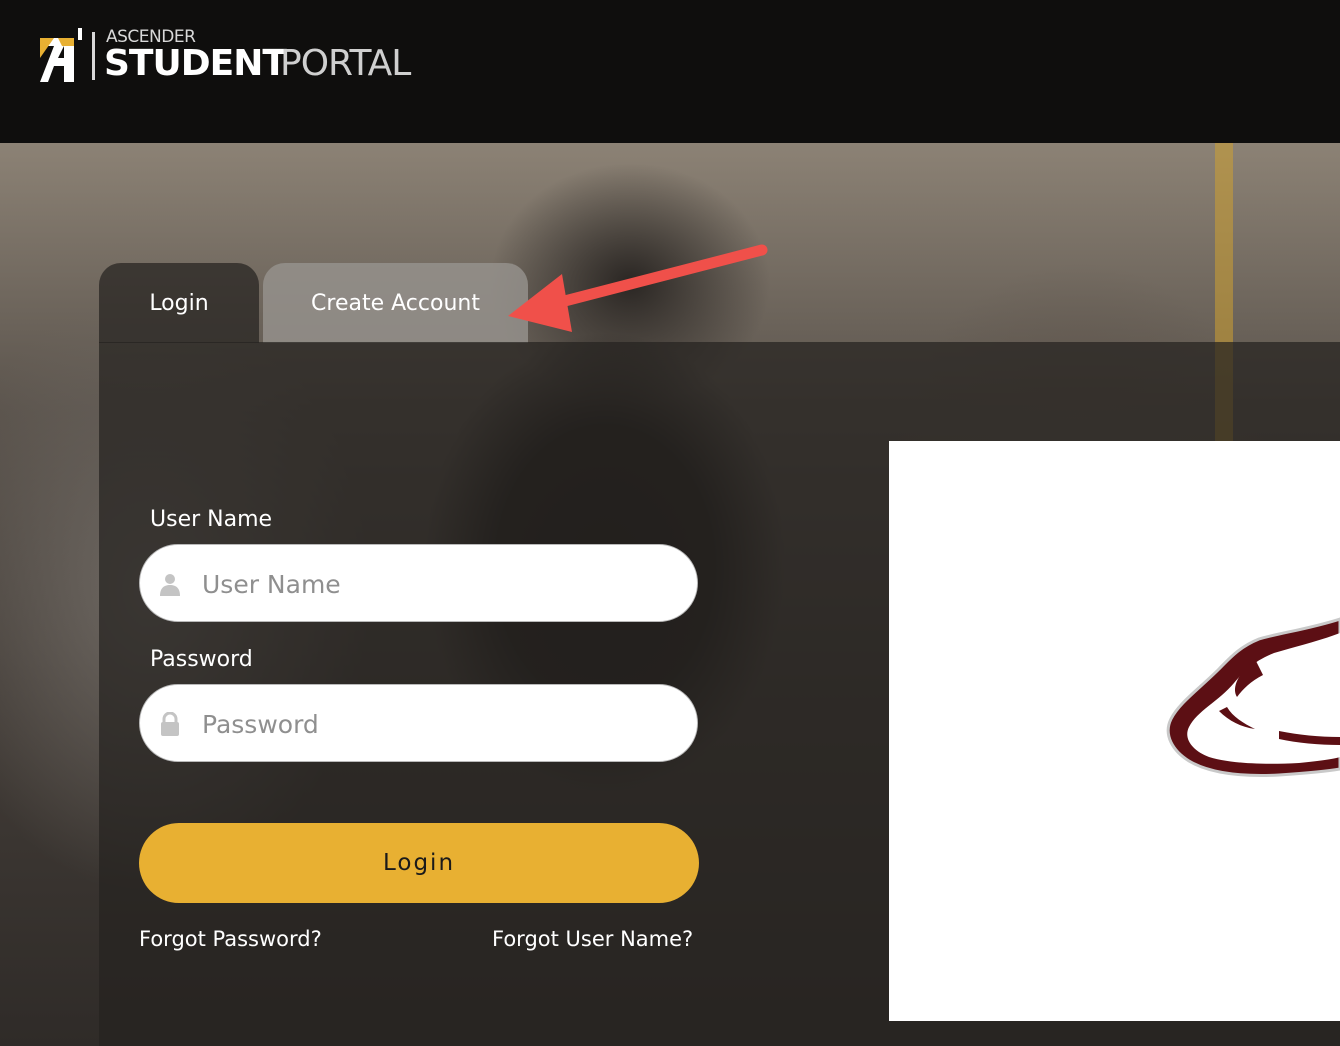  I want to click on ascender-student-portal-logo: ASCENDER STUDENT PORTAL, so click(240, 58).